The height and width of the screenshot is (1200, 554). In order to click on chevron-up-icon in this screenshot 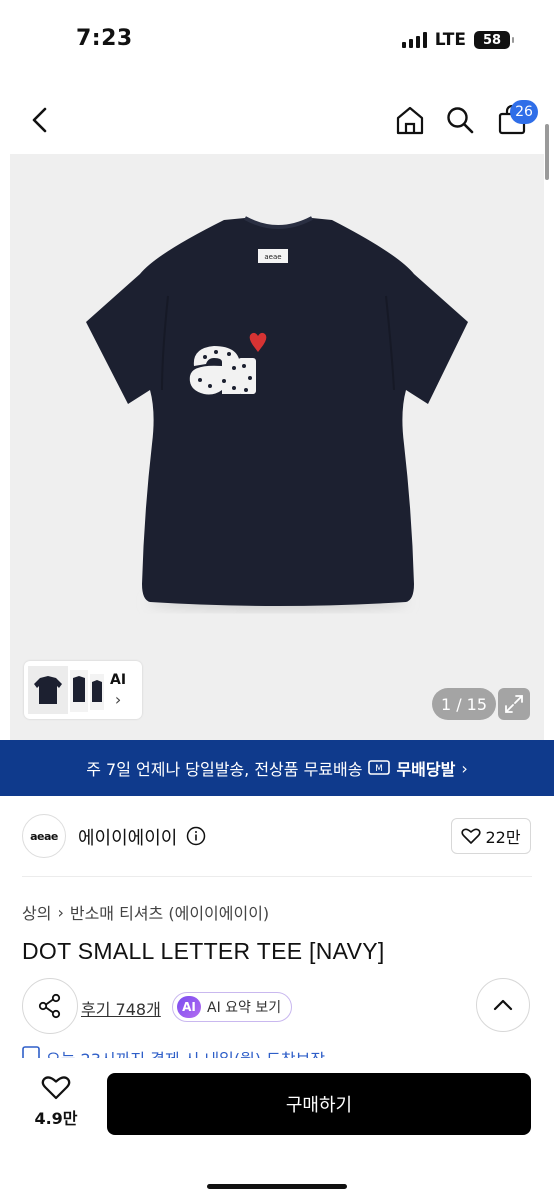, I will do `click(503, 1005)`.